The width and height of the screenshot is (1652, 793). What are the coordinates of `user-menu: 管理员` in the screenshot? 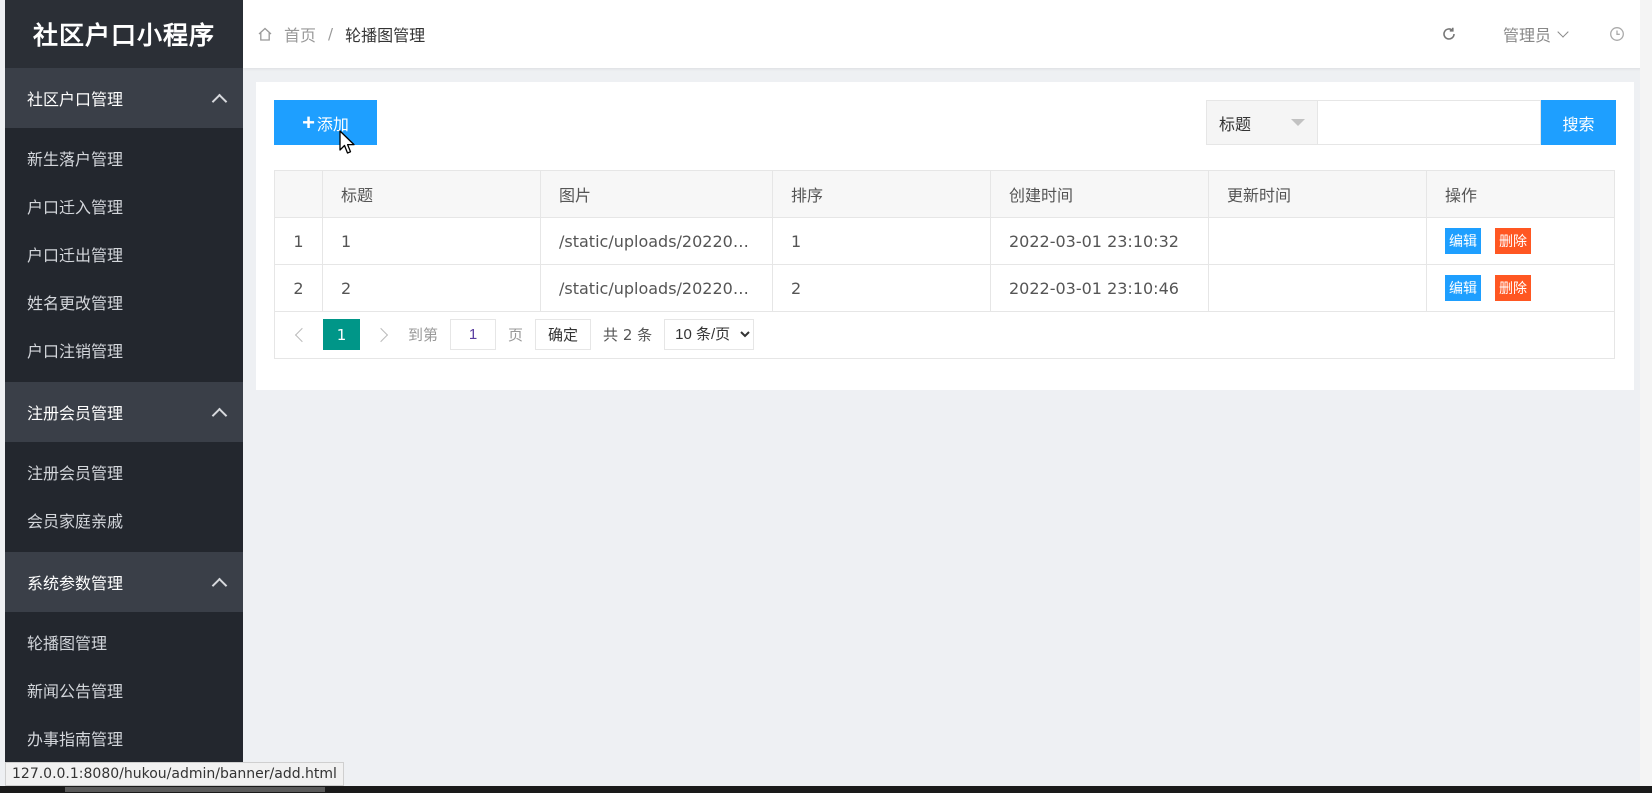 It's located at (1535, 34).